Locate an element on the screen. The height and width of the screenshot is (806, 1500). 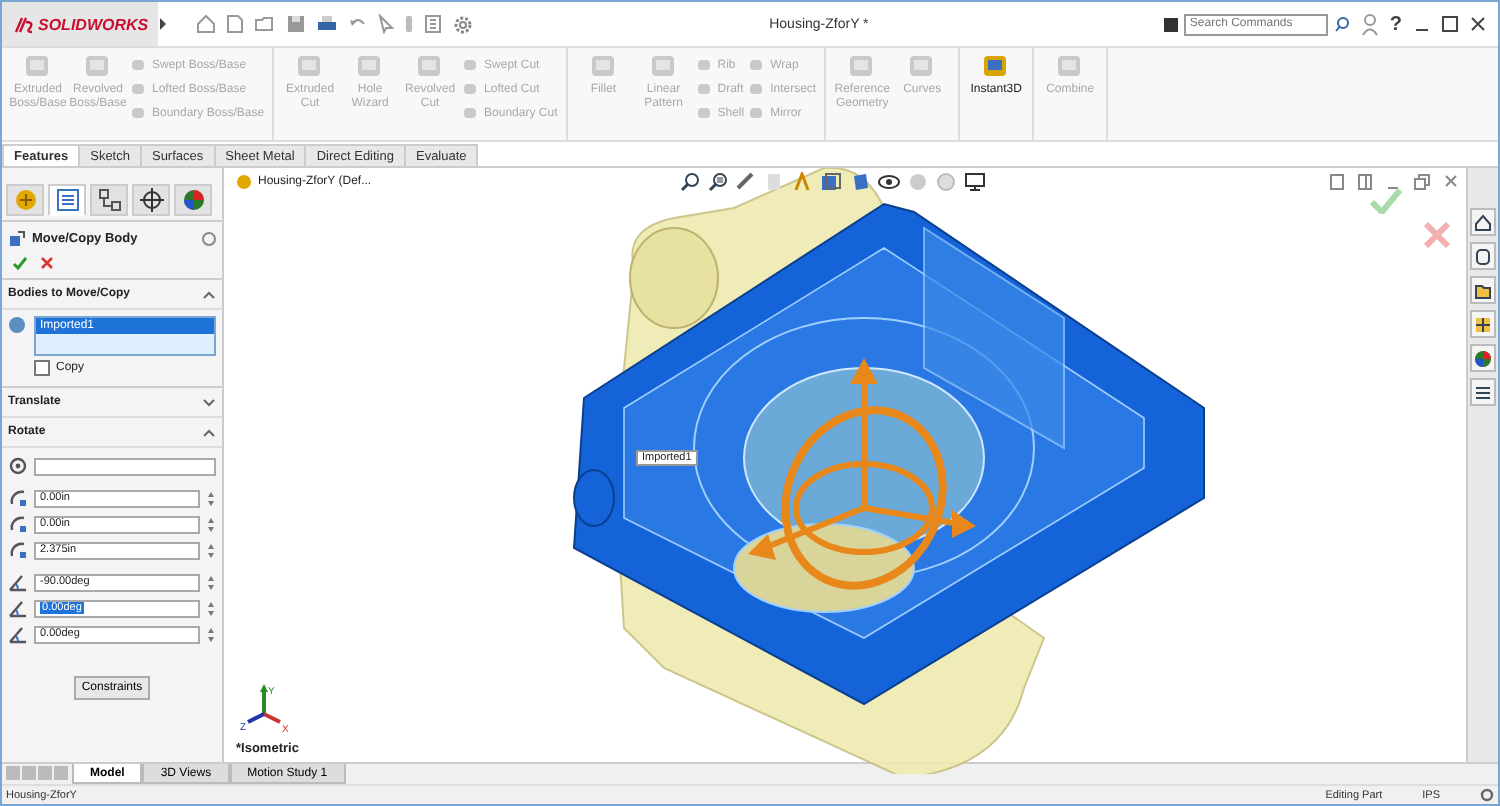
list-icon is located at coordinates (1483, 392).